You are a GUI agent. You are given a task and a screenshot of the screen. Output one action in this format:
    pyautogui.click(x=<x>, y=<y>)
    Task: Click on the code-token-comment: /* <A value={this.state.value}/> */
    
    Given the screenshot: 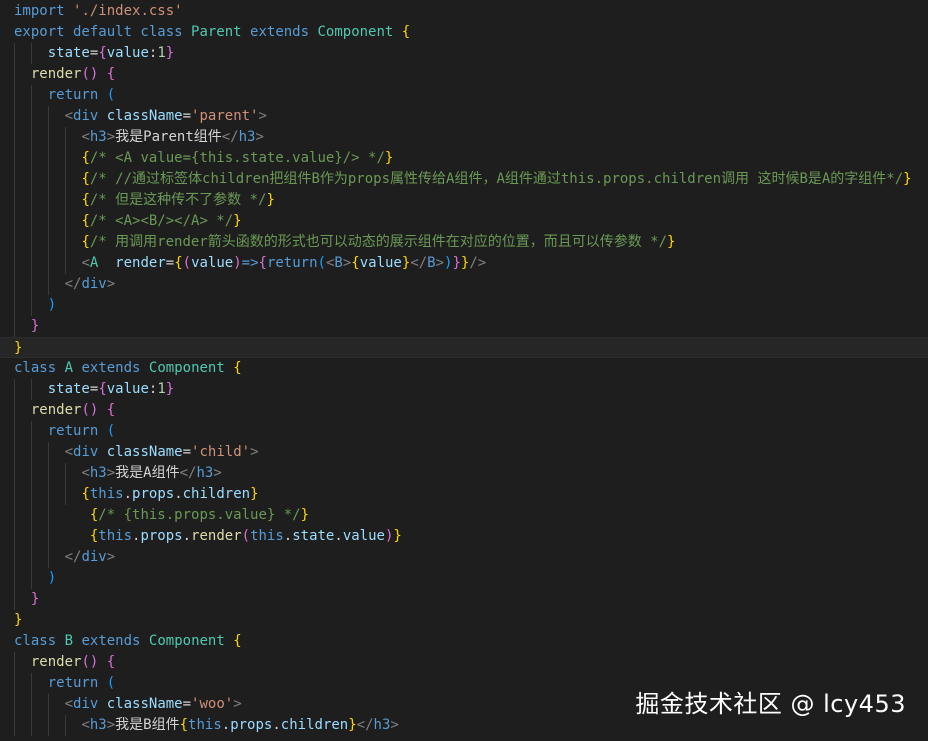 What is the action you would take?
    pyautogui.click(x=237, y=158)
    